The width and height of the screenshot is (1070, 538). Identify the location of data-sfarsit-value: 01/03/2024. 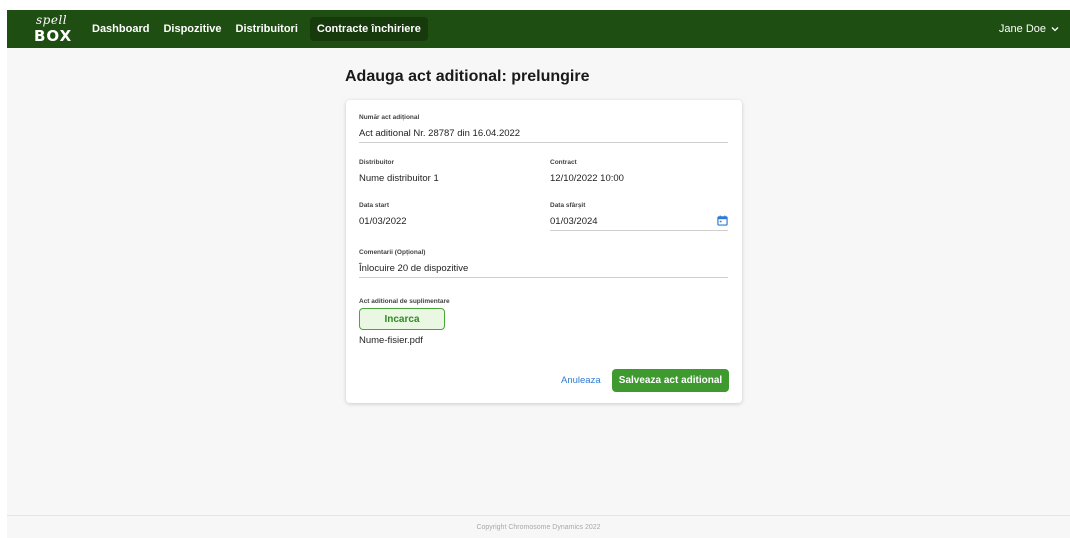
(574, 221).